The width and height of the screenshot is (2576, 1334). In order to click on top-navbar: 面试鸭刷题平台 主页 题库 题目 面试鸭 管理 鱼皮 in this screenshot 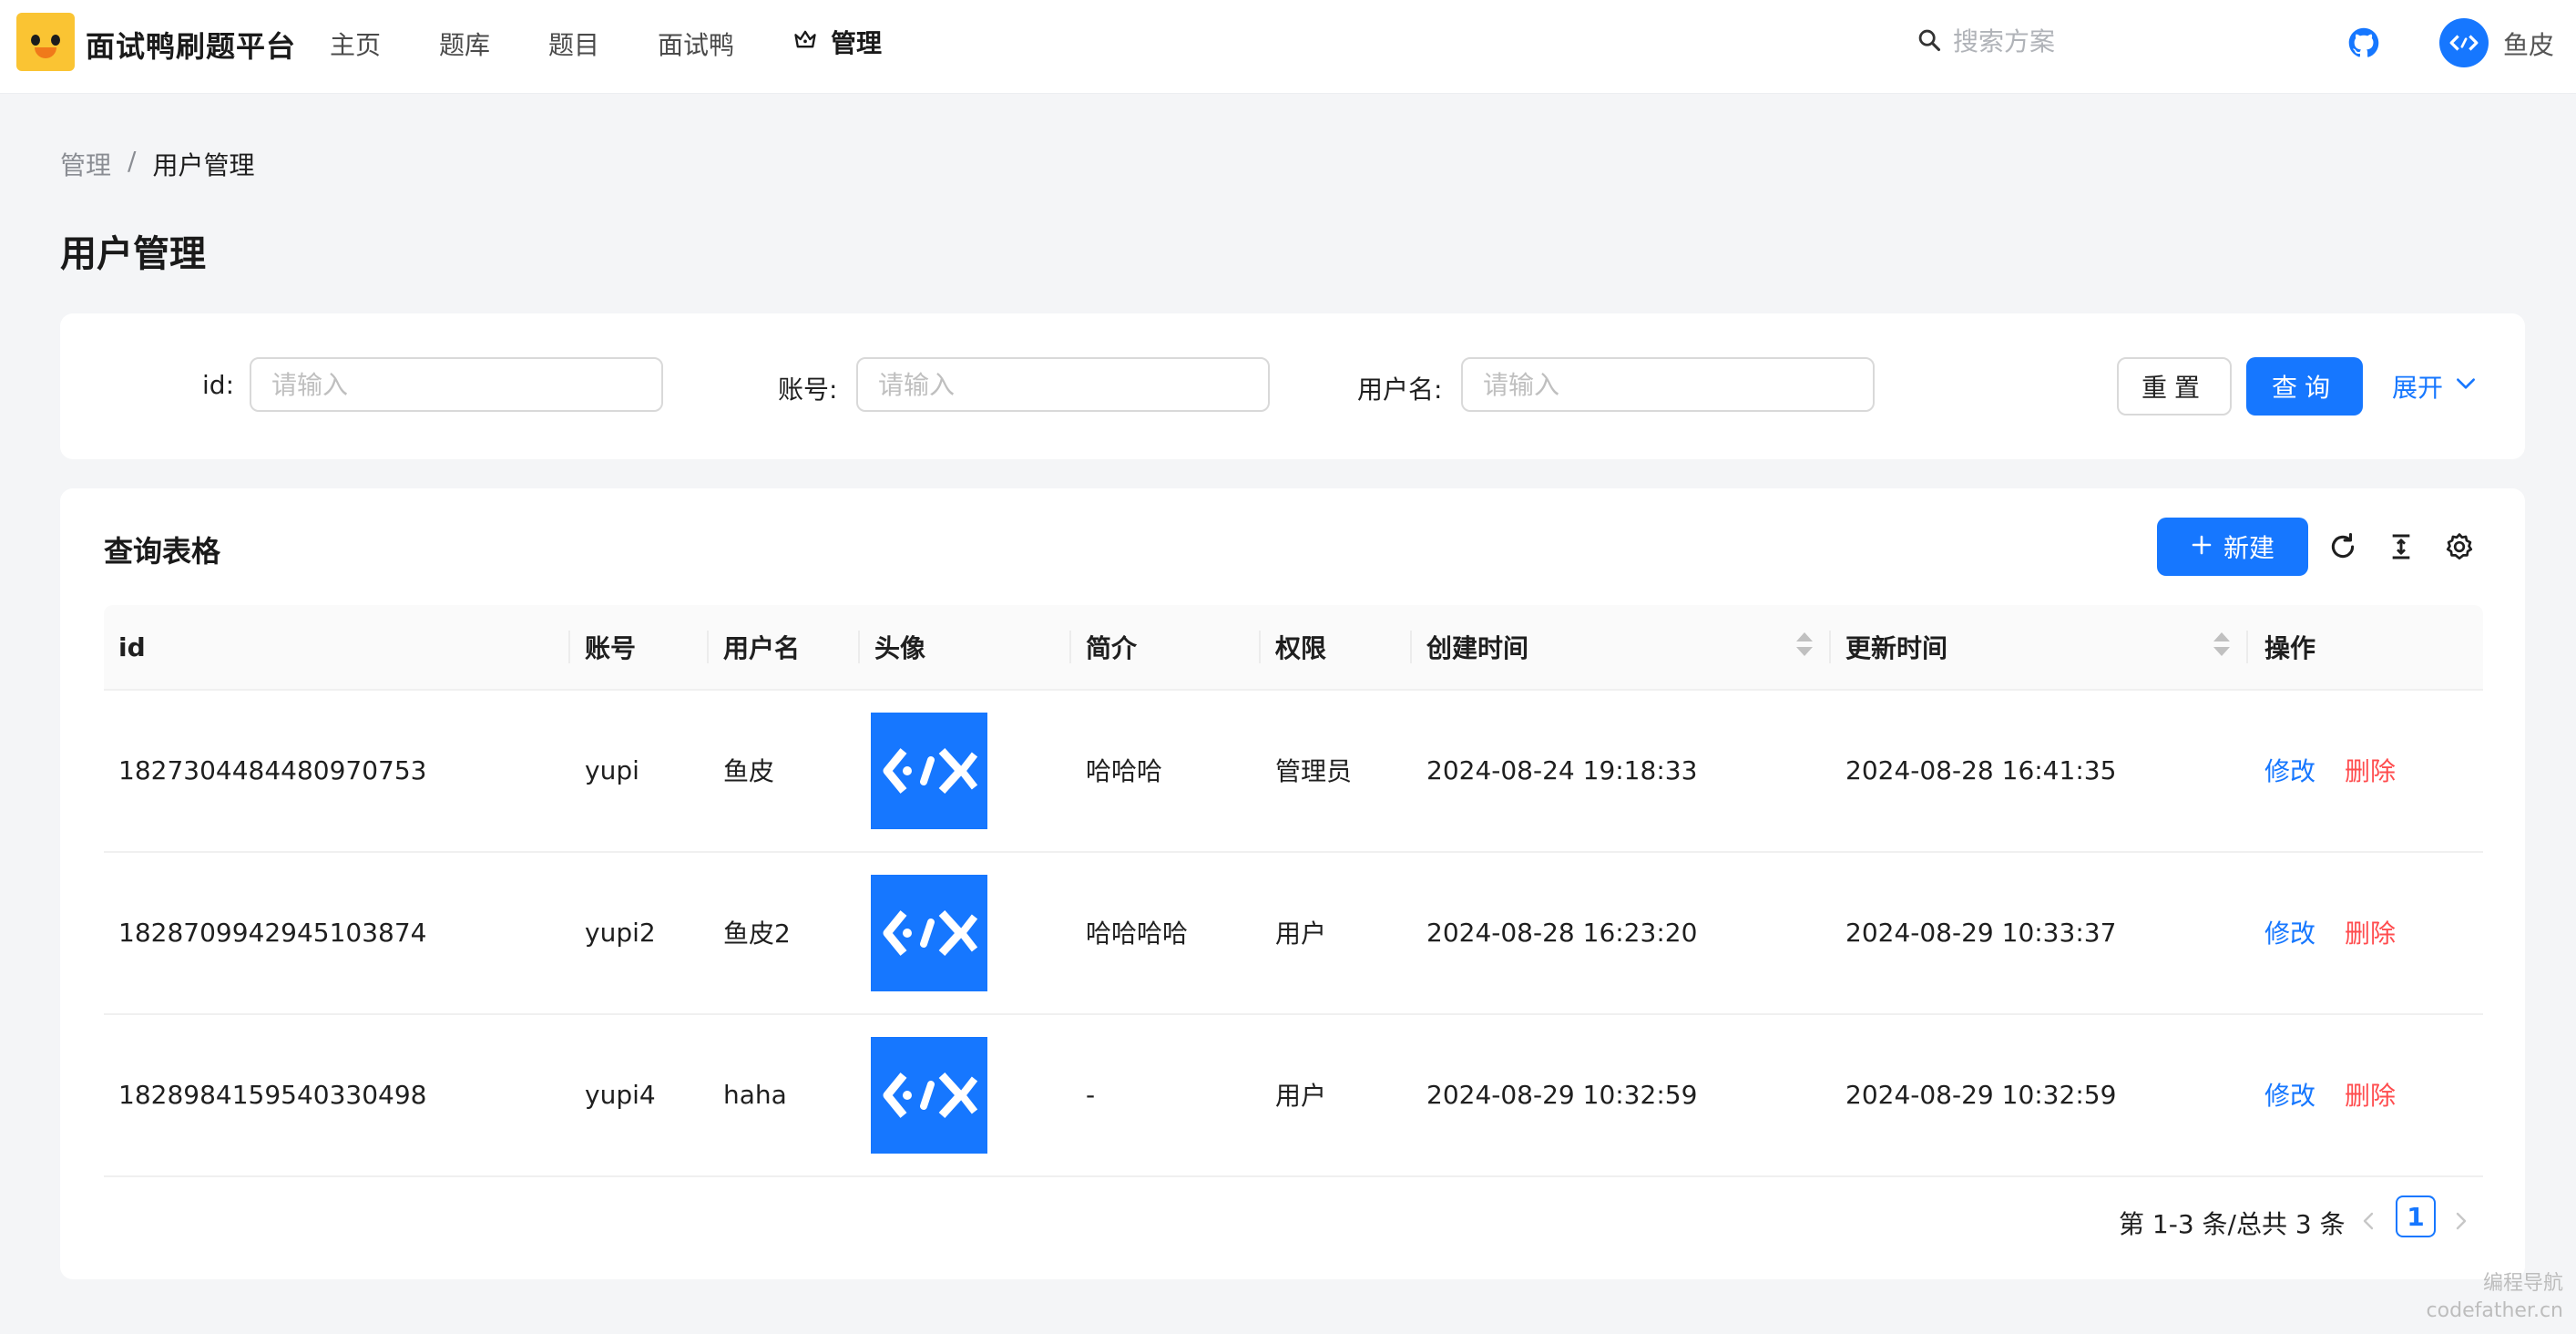, I will do `click(1288, 47)`.